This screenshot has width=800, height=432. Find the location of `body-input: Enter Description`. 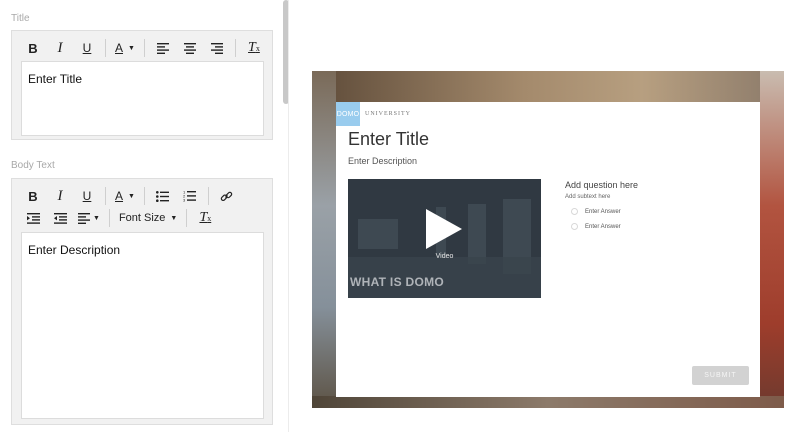

body-input: Enter Description is located at coordinates (142, 325).